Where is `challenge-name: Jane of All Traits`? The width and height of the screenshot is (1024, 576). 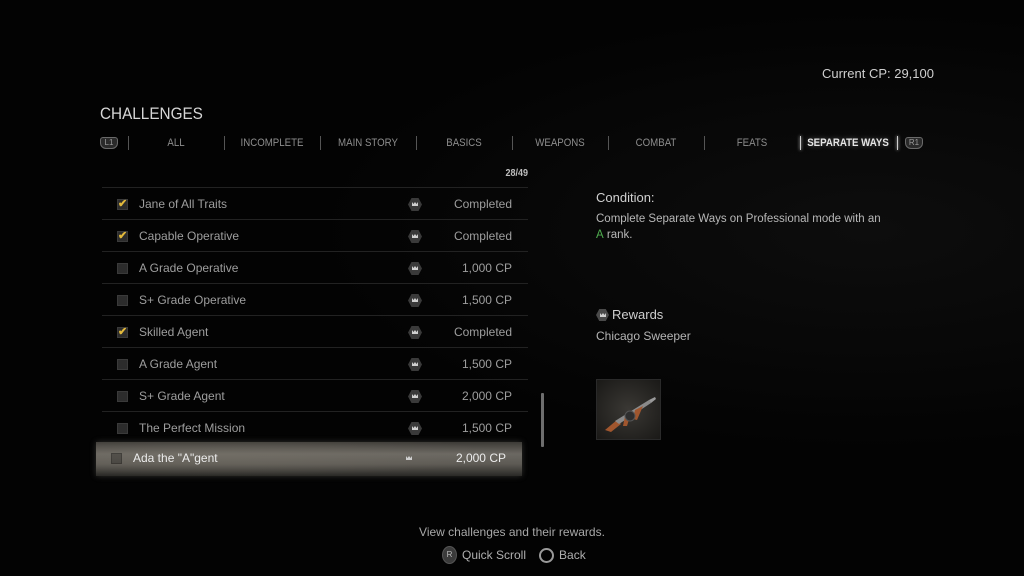 challenge-name: Jane of All Traits is located at coordinates (183, 204).